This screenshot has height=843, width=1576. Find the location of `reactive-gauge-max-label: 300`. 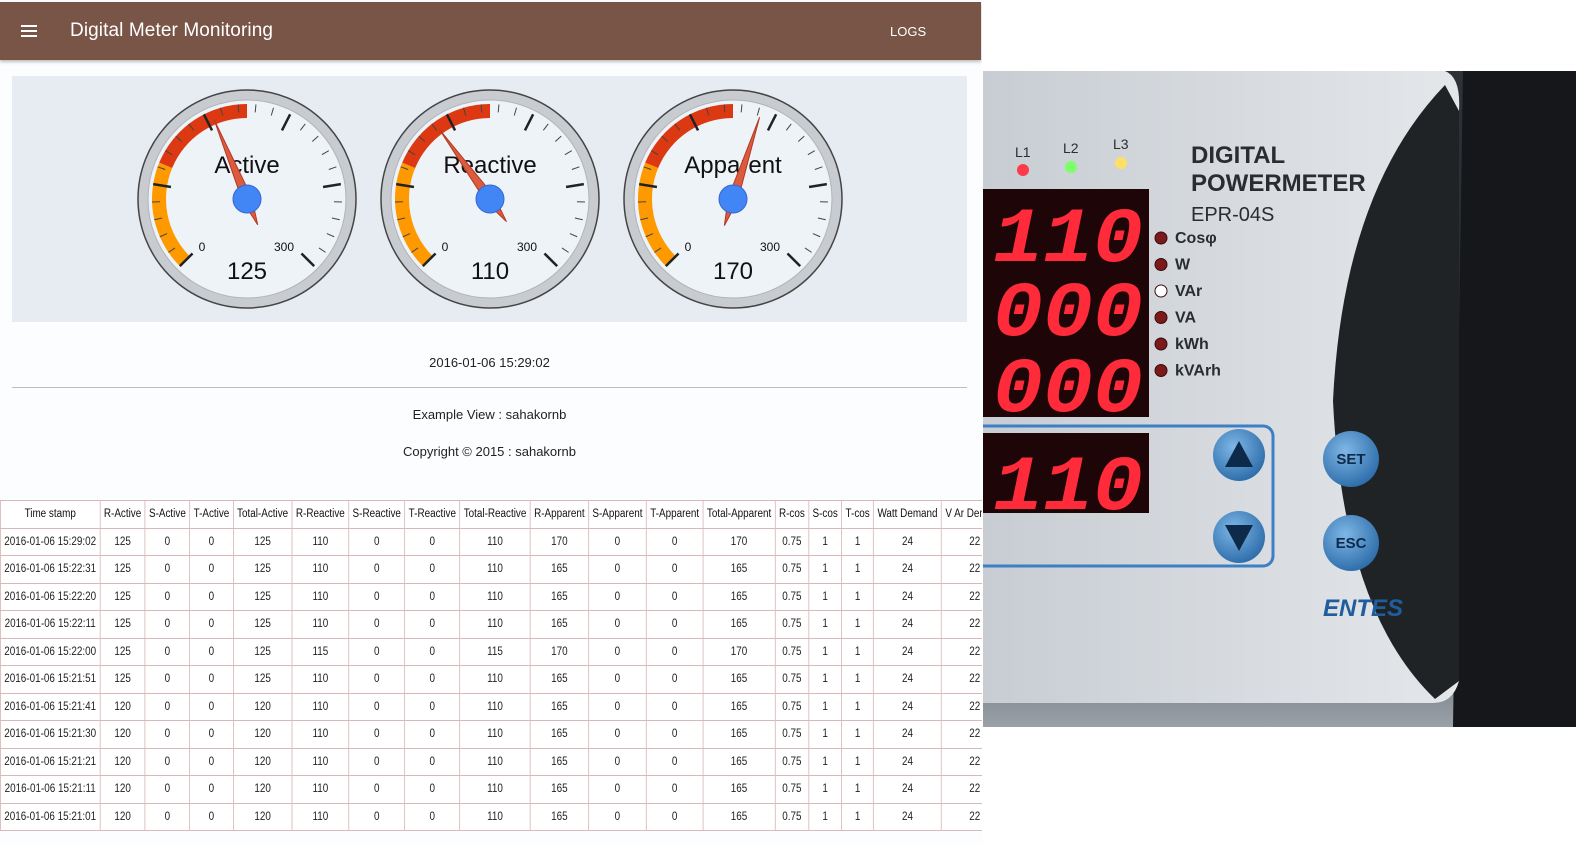

reactive-gauge-max-label: 300 is located at coordinates (527, 247).